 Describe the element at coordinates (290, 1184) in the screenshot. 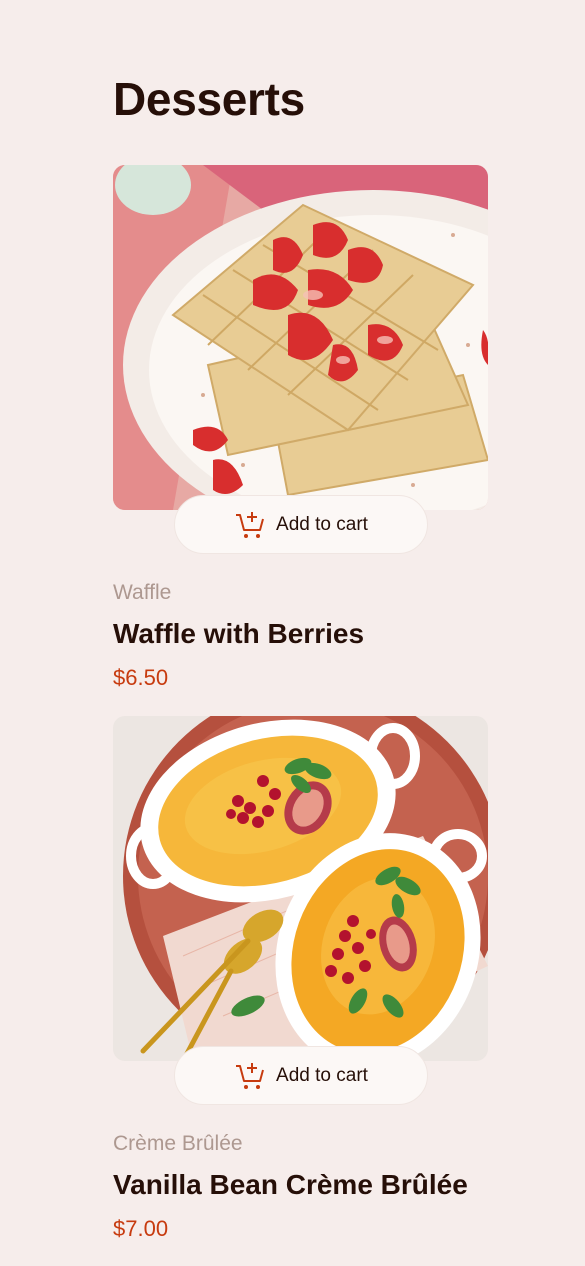

I see `product-name: Vanilla Bean Crème Brûlée` at that location.